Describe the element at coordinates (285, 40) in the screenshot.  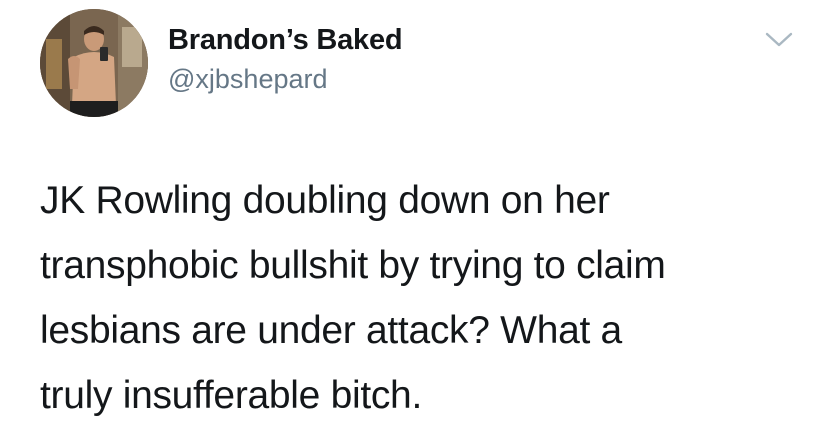
I see `display-name: Brandon’s Baked` at that location.